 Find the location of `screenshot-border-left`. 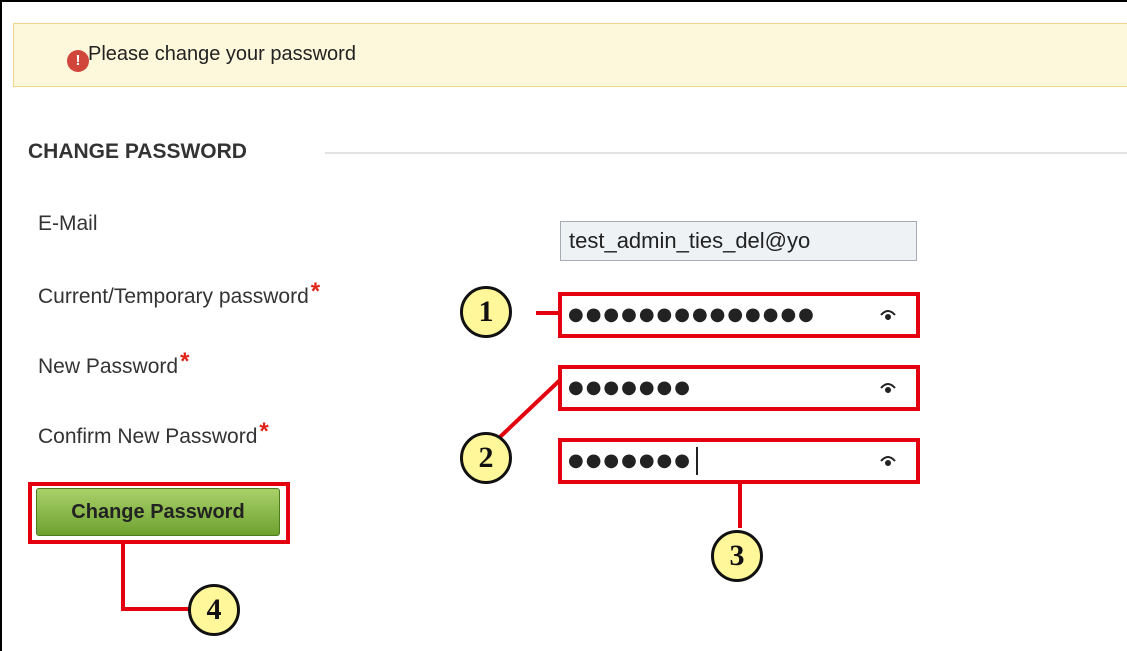

screenshot-border-left is located at coordinates (1, 325).